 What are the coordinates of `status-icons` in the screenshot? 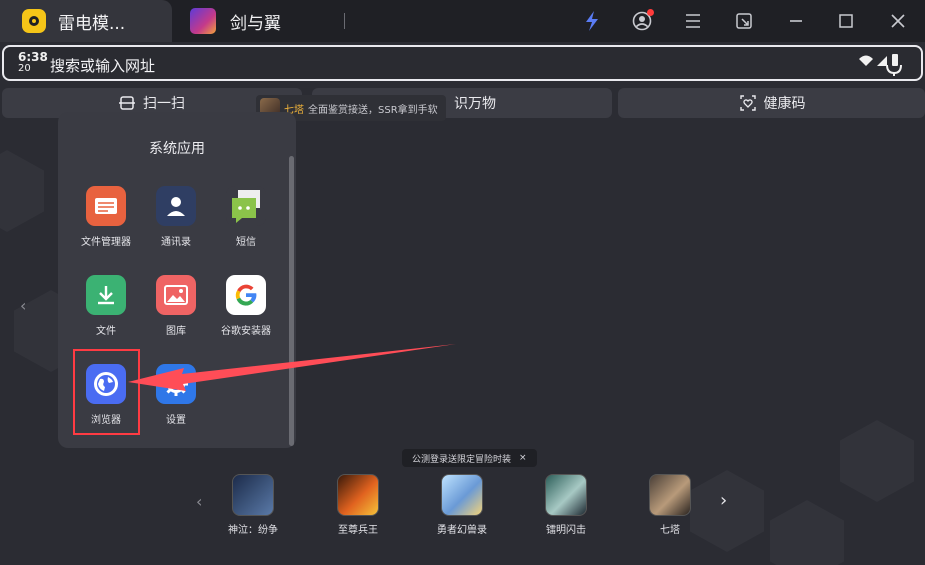 It's located at (883, 64).